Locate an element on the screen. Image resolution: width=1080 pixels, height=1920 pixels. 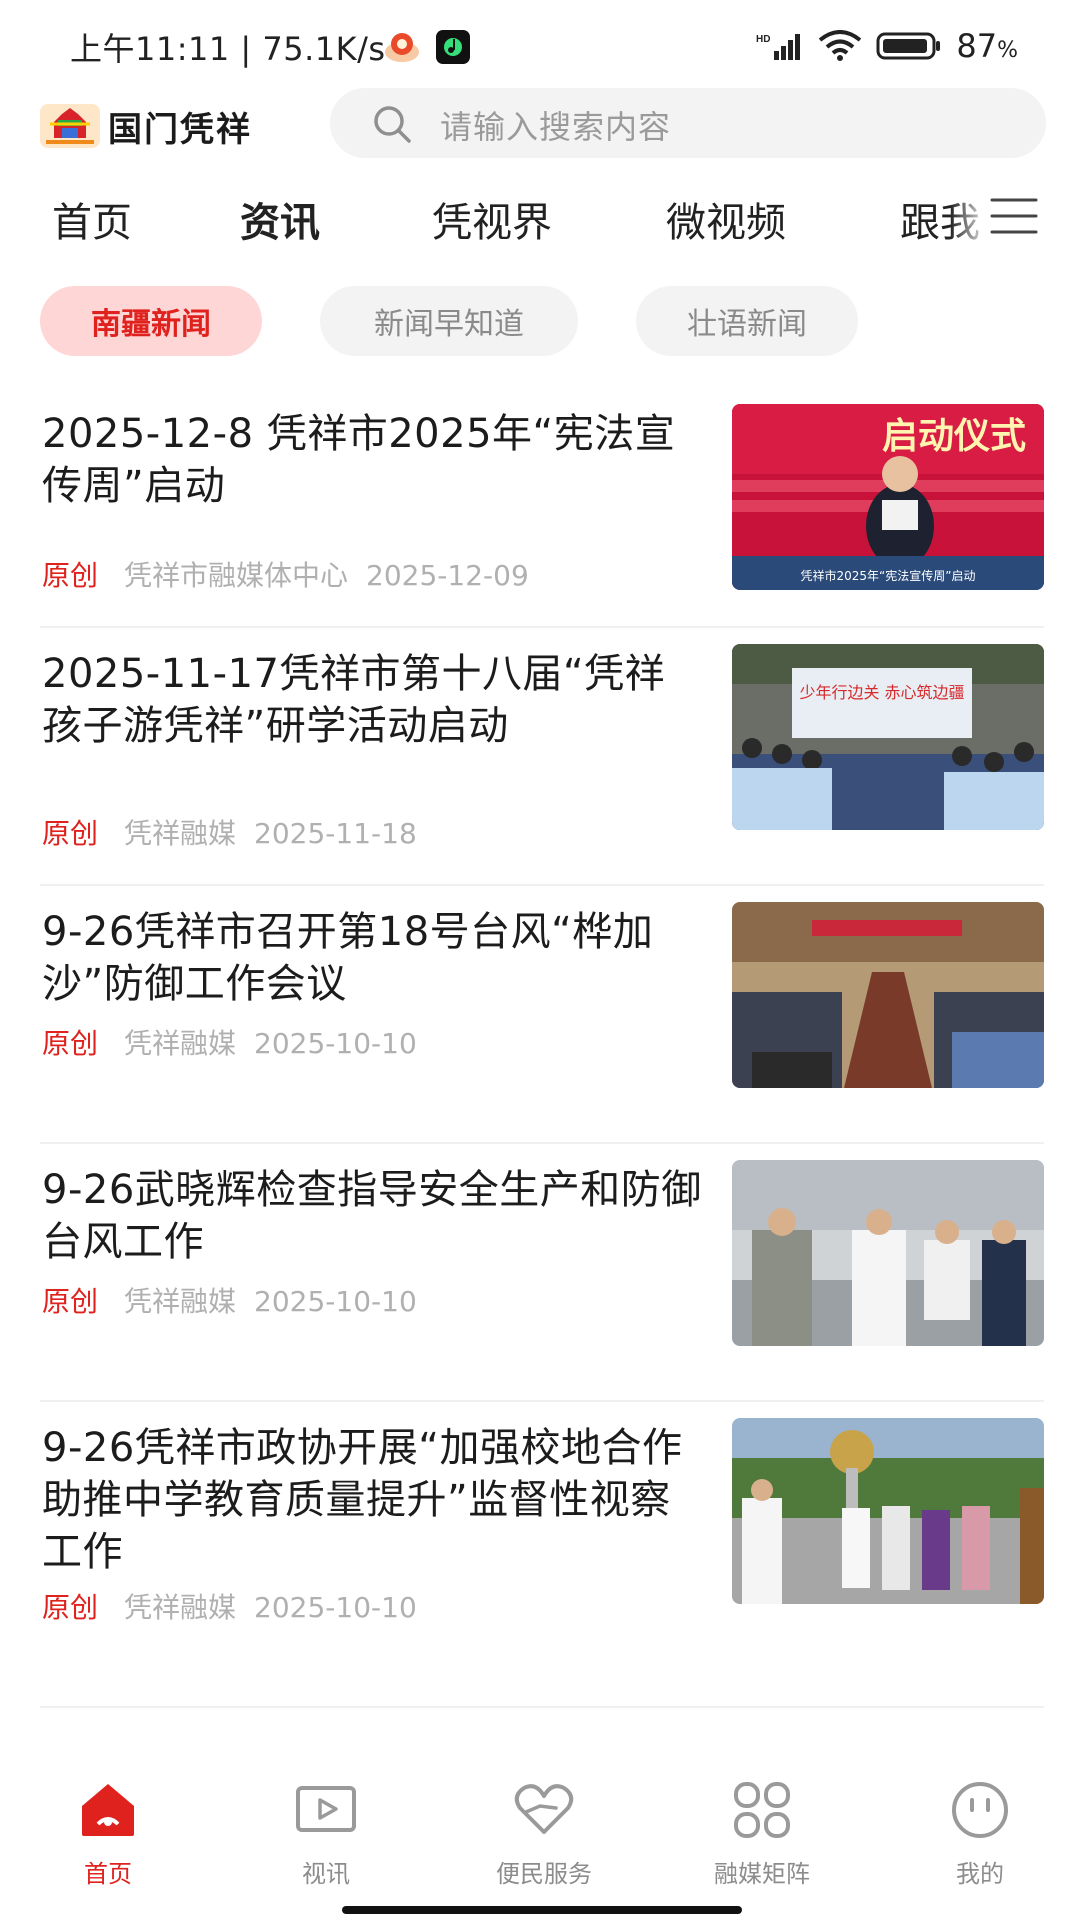
tab-news: 资讯 is located at coordinates (280, 219).